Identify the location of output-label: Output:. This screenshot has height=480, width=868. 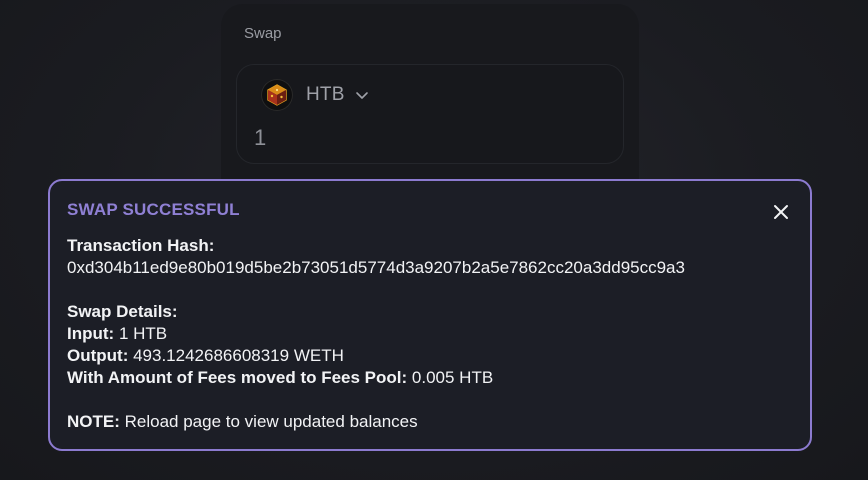
(98, 355).